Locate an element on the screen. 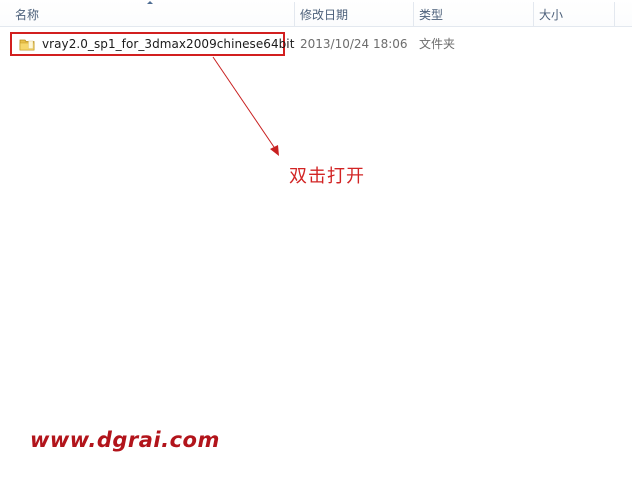 The image size is (632, 481). column-header-bar: 名称 修改日期 类型 大小 is located at coordinates (316, 13).